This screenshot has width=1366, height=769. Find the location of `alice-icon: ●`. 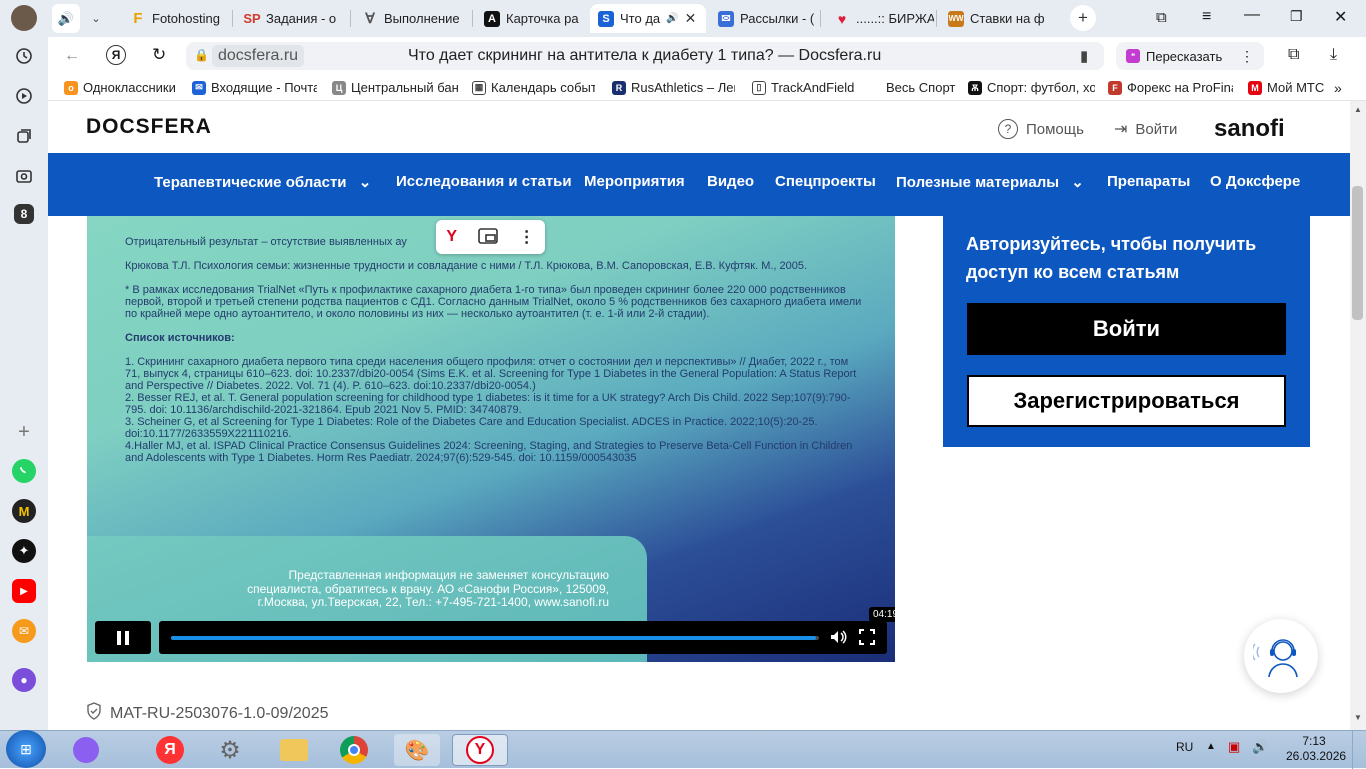

alice-icon: ● is located at coordinates (24, 680).